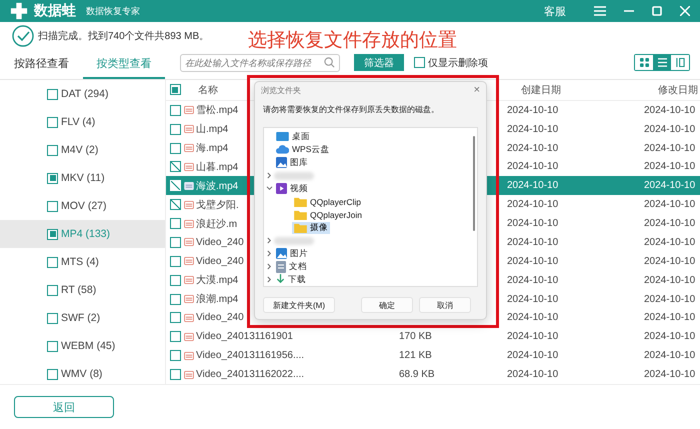 The width and height of the screenshot is (700, 429). Describe the element at coordinates (212, 129) in the screenshot. I see `file-name: 山.mp4` at that location.